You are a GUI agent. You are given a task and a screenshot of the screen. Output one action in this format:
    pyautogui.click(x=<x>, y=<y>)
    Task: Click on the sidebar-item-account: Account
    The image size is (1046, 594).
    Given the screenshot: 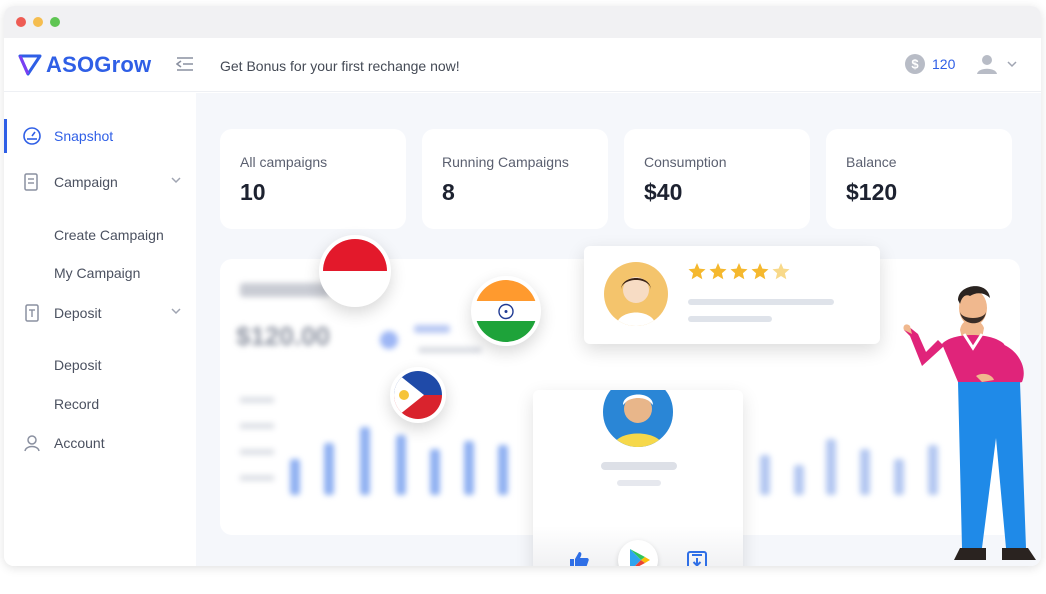 What is the action you would take?
    pyautogui.click(x=100, y=443)
    